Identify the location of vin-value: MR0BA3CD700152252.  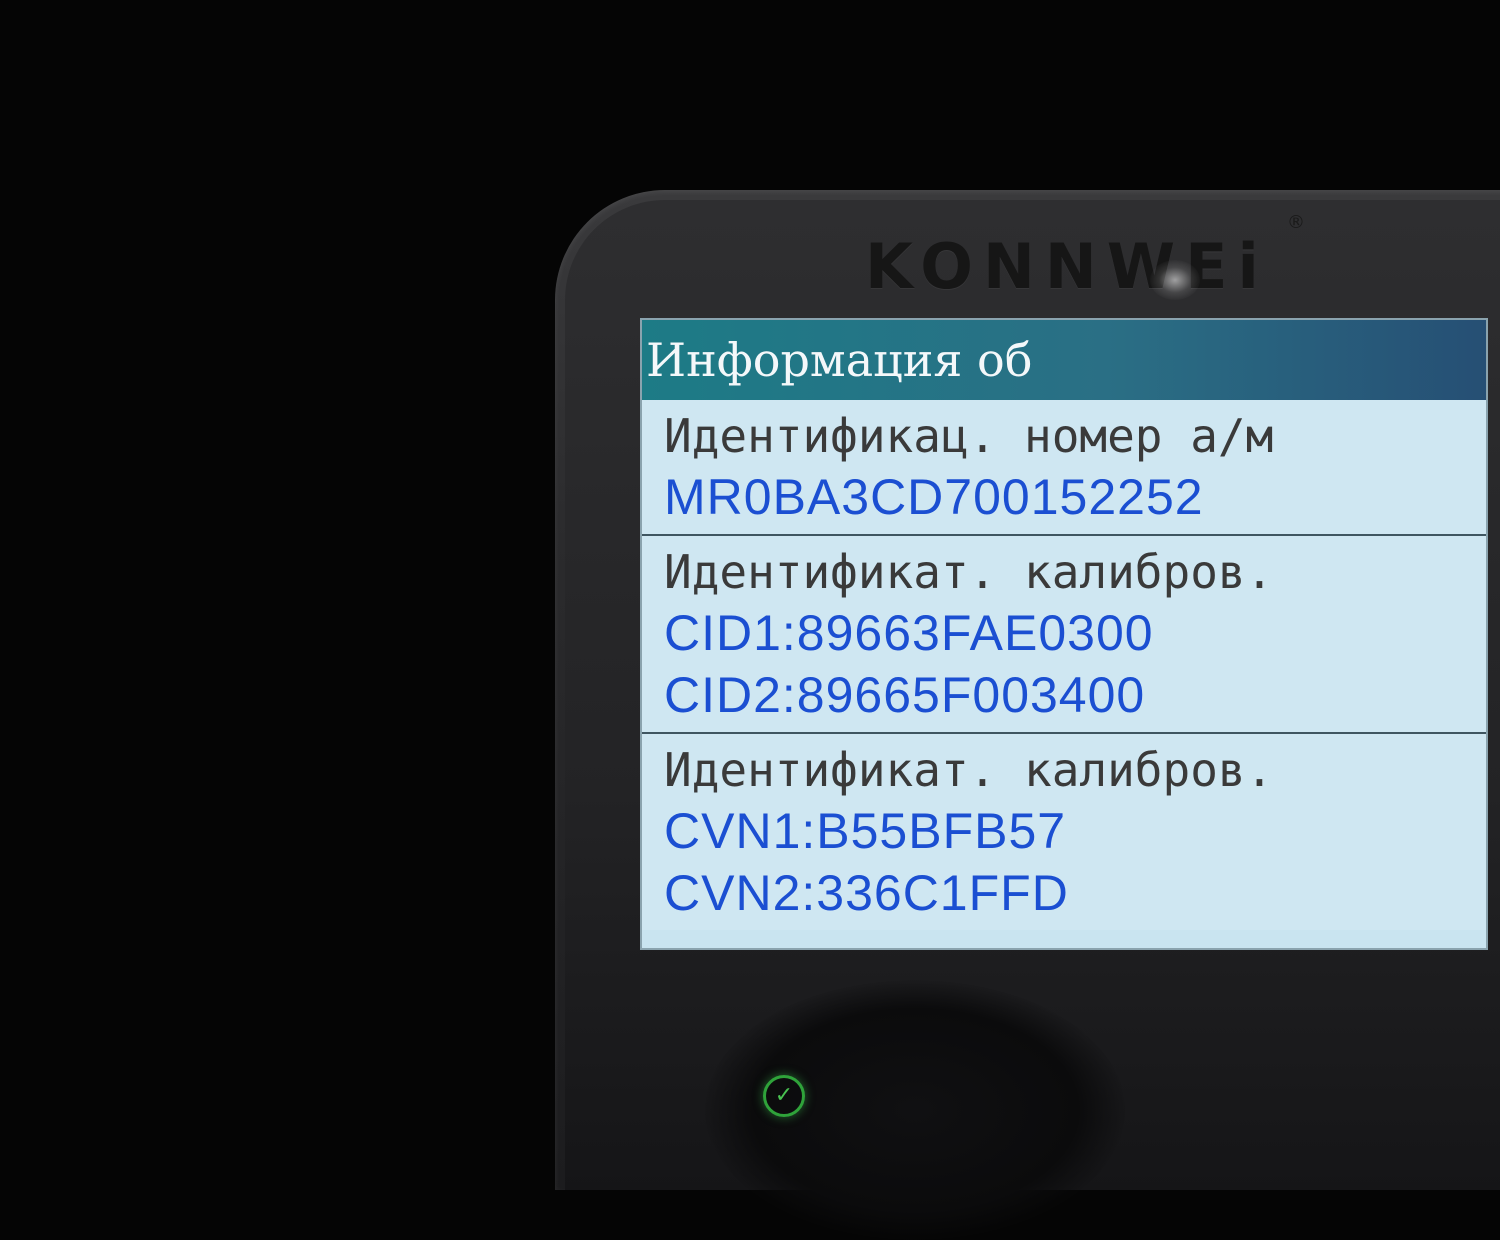
(934, 497).